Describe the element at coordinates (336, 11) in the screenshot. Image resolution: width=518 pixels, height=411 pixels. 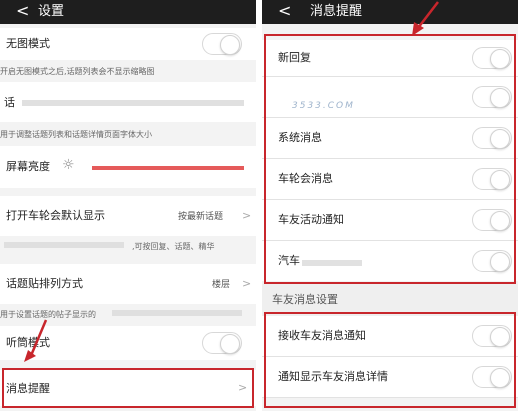
I see `page-title: 消息提醒` at that location.